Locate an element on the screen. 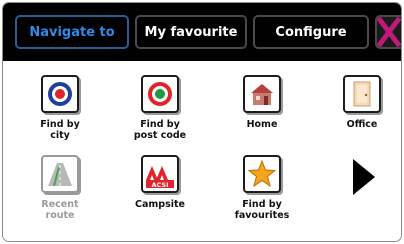  target-icon is located at coordinates (60, 94).